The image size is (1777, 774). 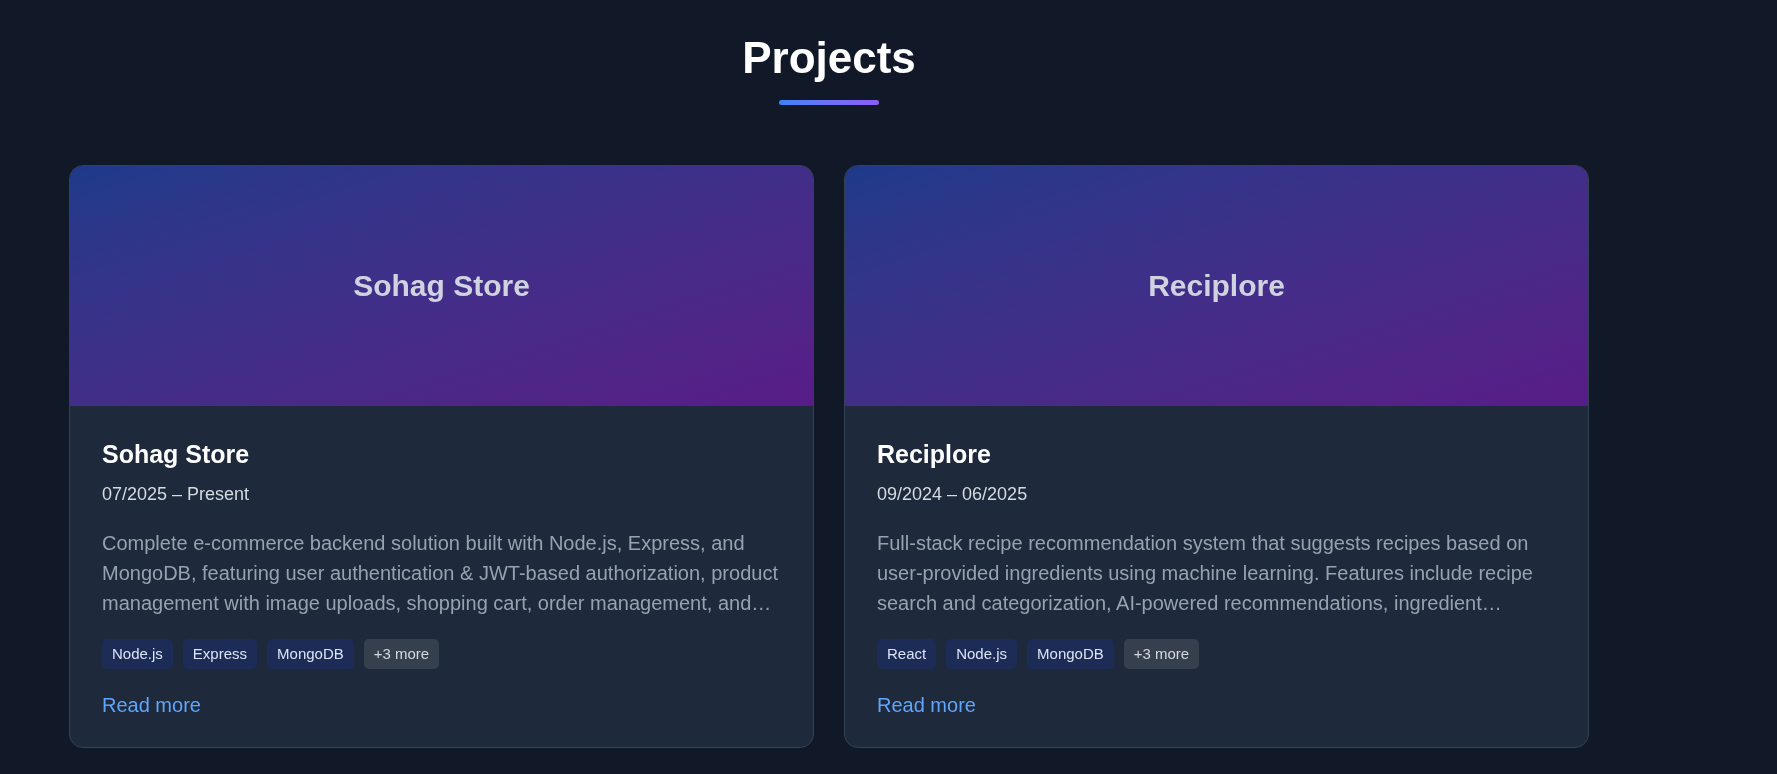 What do you see at coordinates (176, 494) in the screenshot?
I see `project-dates: 07/2025 – Present` at bounding box center [176, 494].